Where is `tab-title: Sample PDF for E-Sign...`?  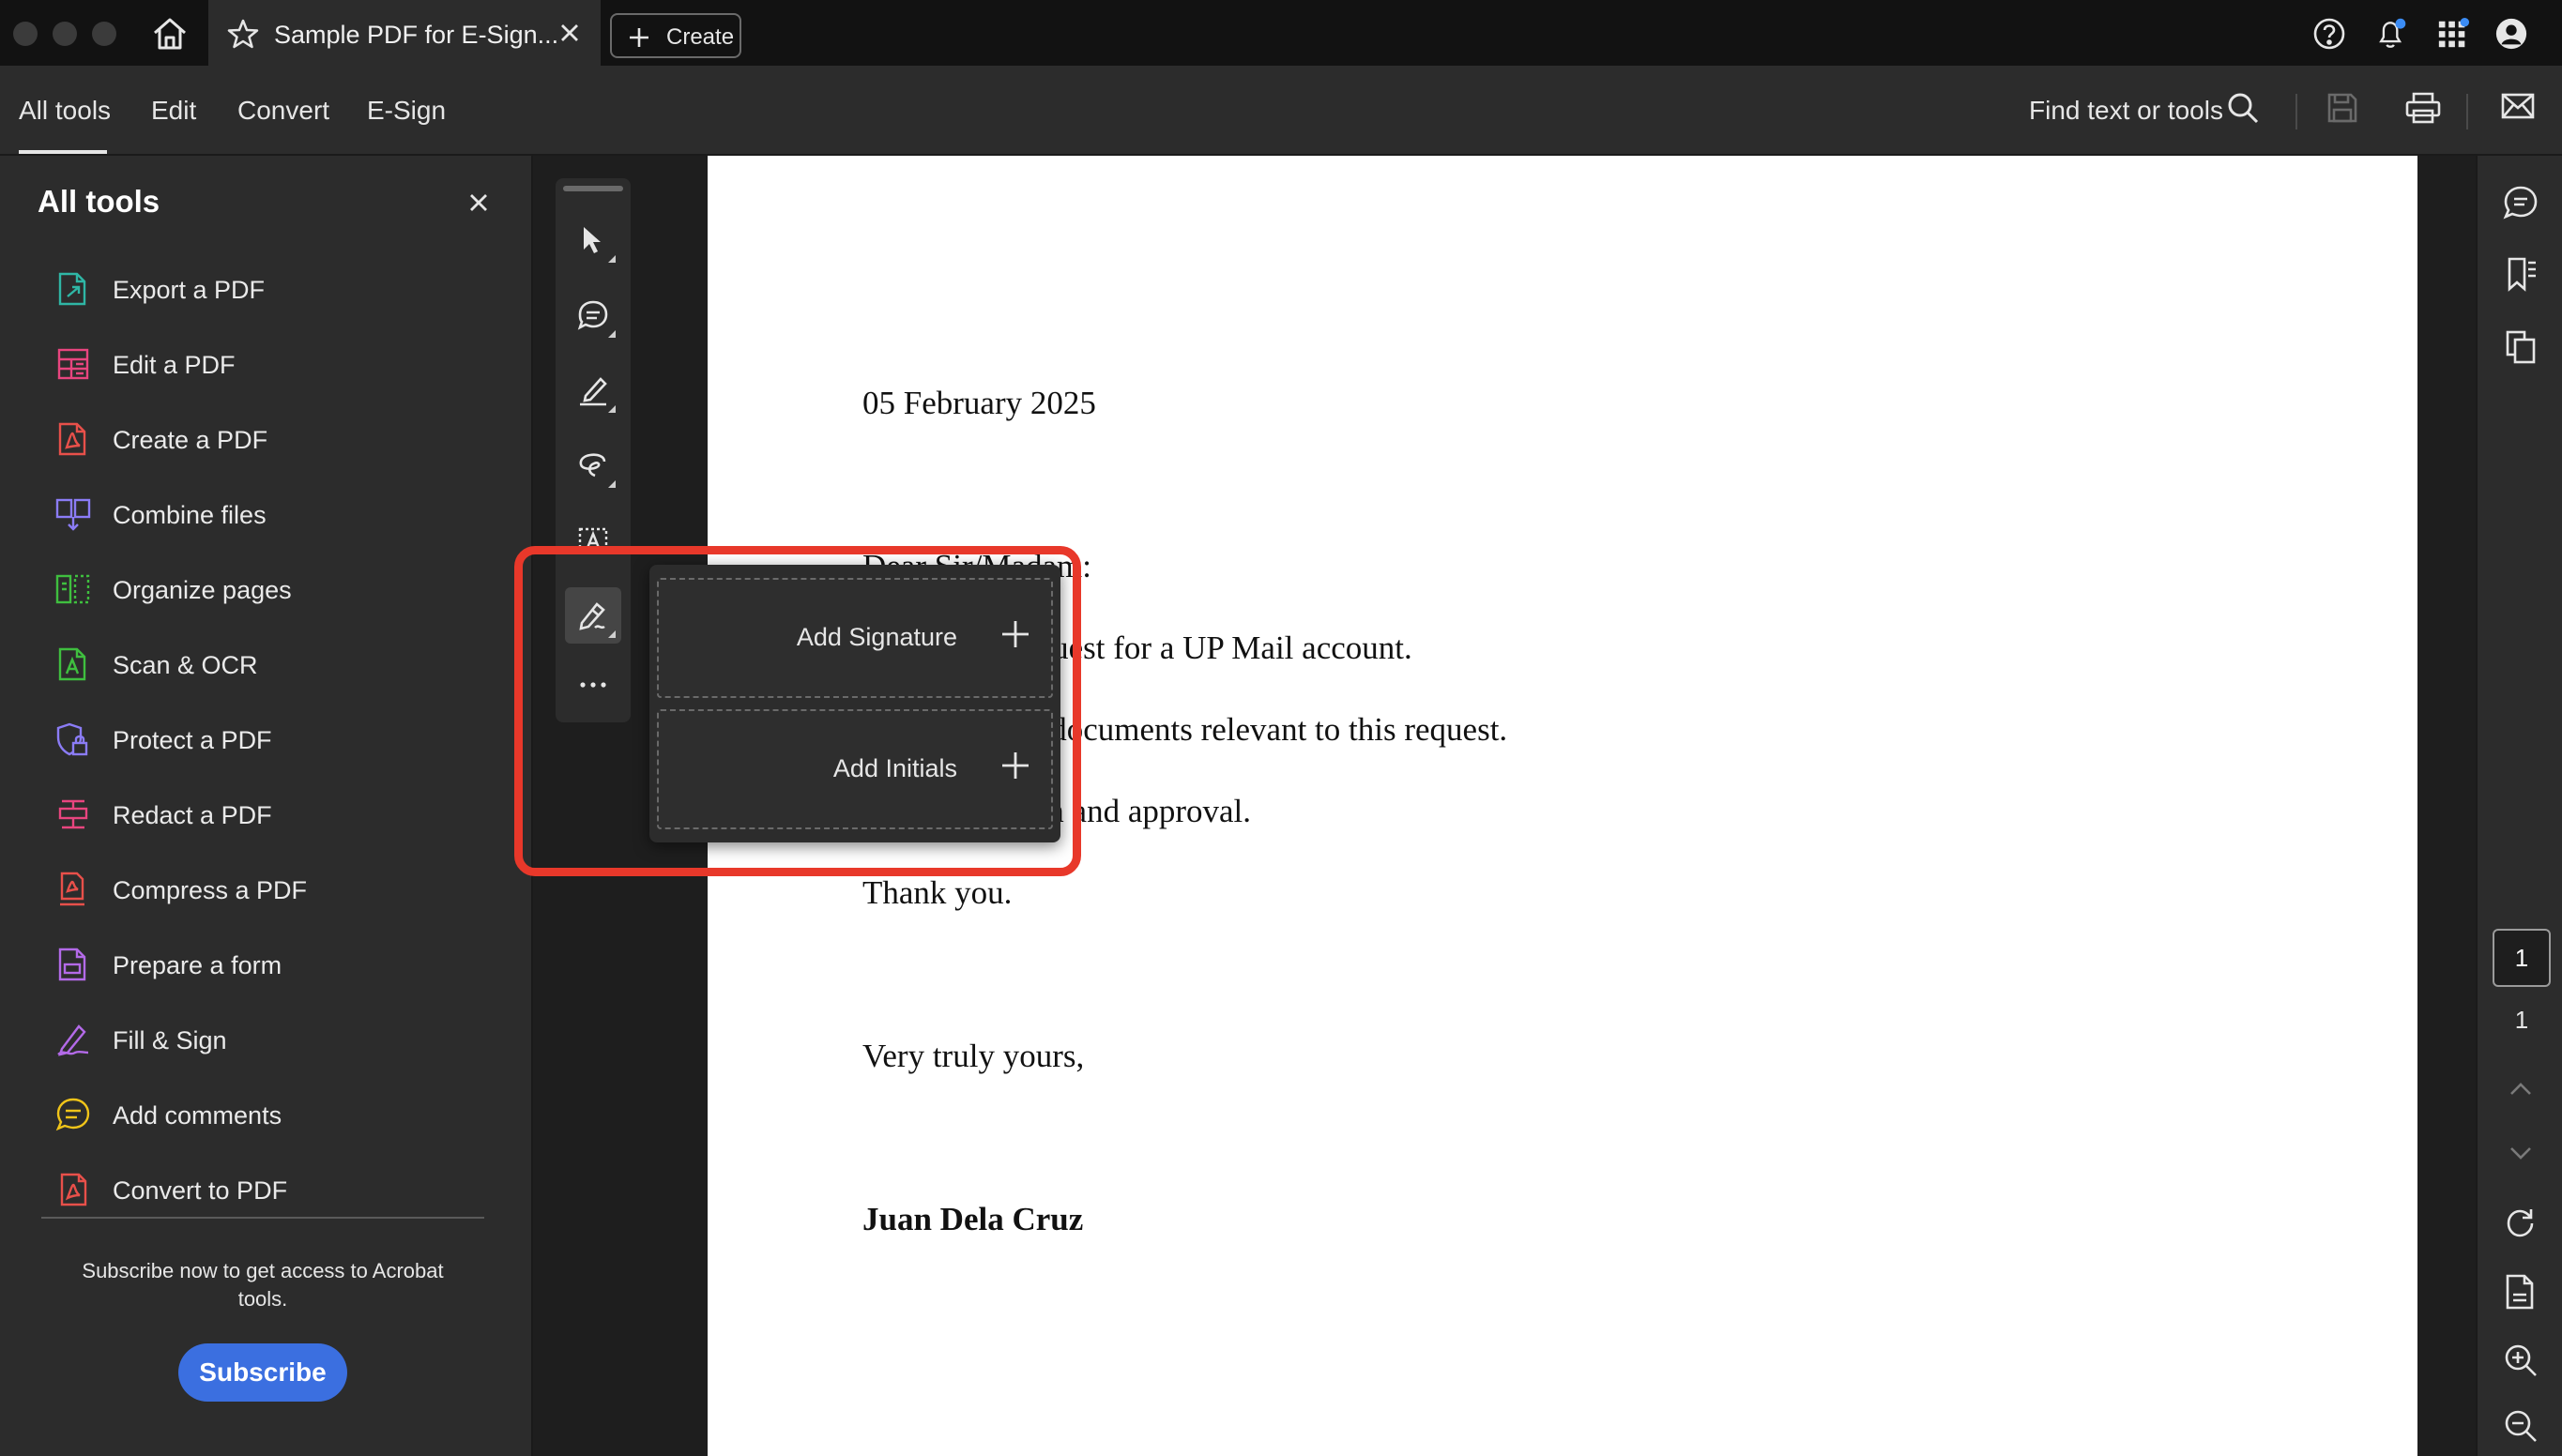 tab-title: Sample PDF for E-Sign... is located at coordinates (416, 35).